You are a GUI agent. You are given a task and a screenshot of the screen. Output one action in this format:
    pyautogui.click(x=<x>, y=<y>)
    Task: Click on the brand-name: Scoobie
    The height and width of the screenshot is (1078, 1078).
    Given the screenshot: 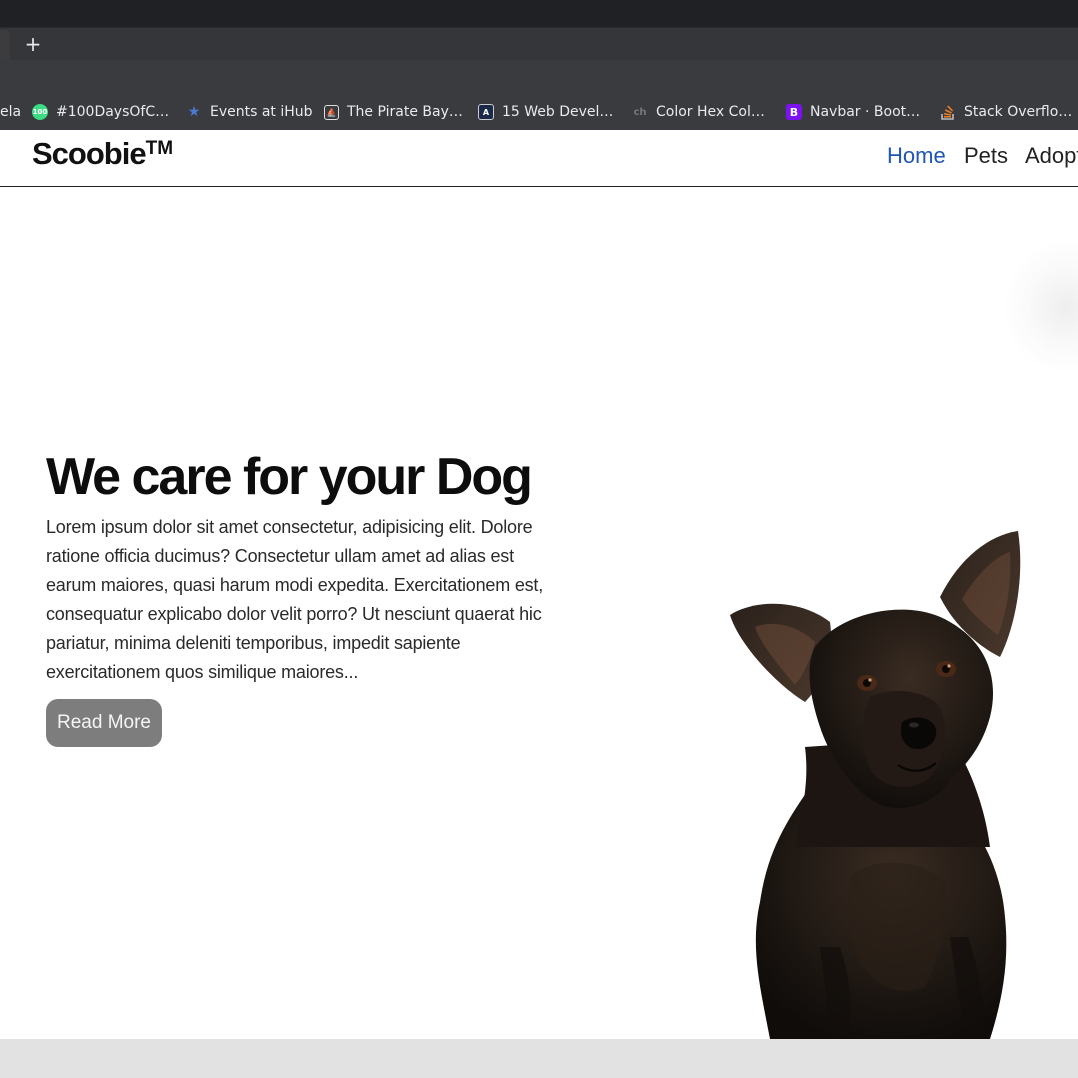 What is the action you would take?
    pyautogui.click(x=89, y=153)
    